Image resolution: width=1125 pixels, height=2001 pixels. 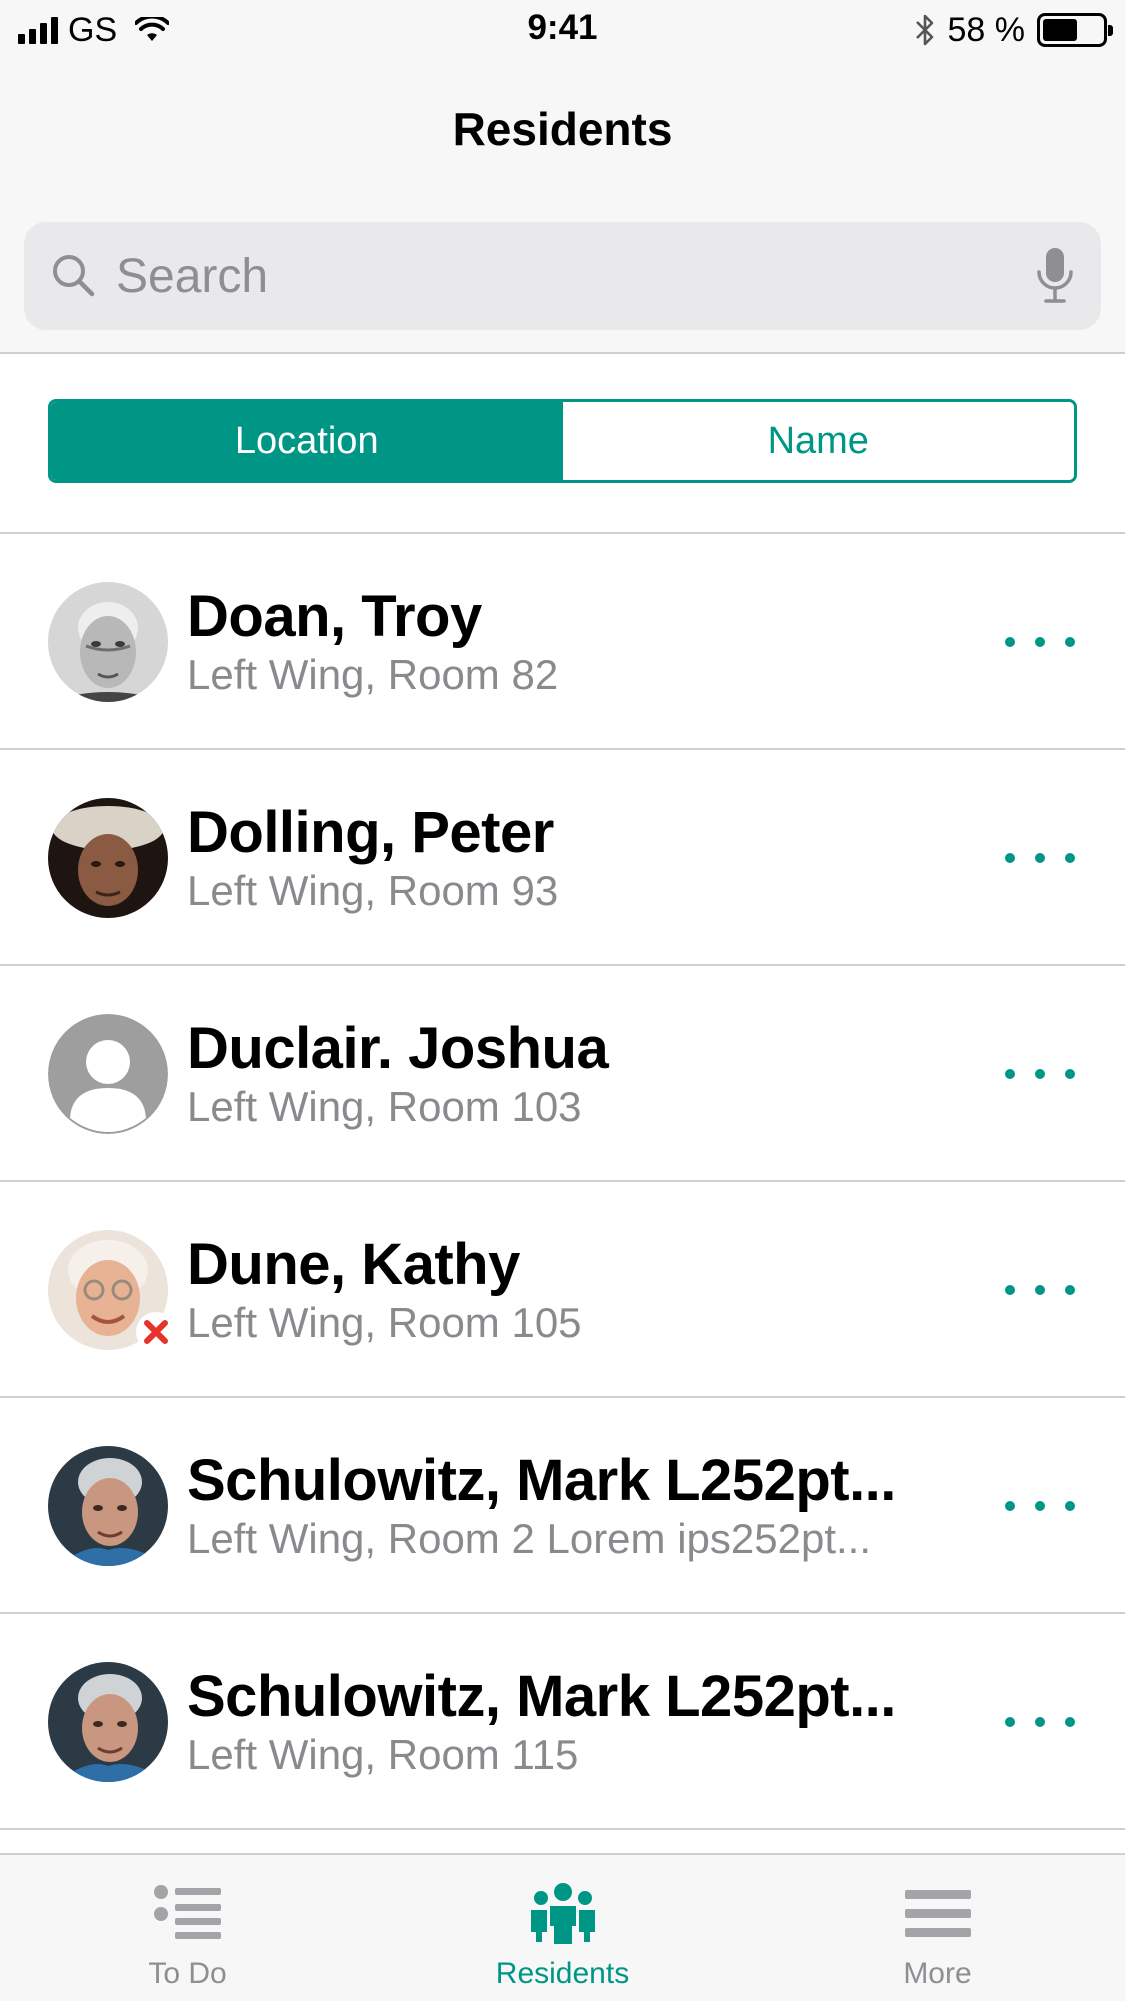 What do you see at coordinates (370, 832) in the screenshot?
I see `resident-name: Dolling, Peter` at bounding box center [370, 832].